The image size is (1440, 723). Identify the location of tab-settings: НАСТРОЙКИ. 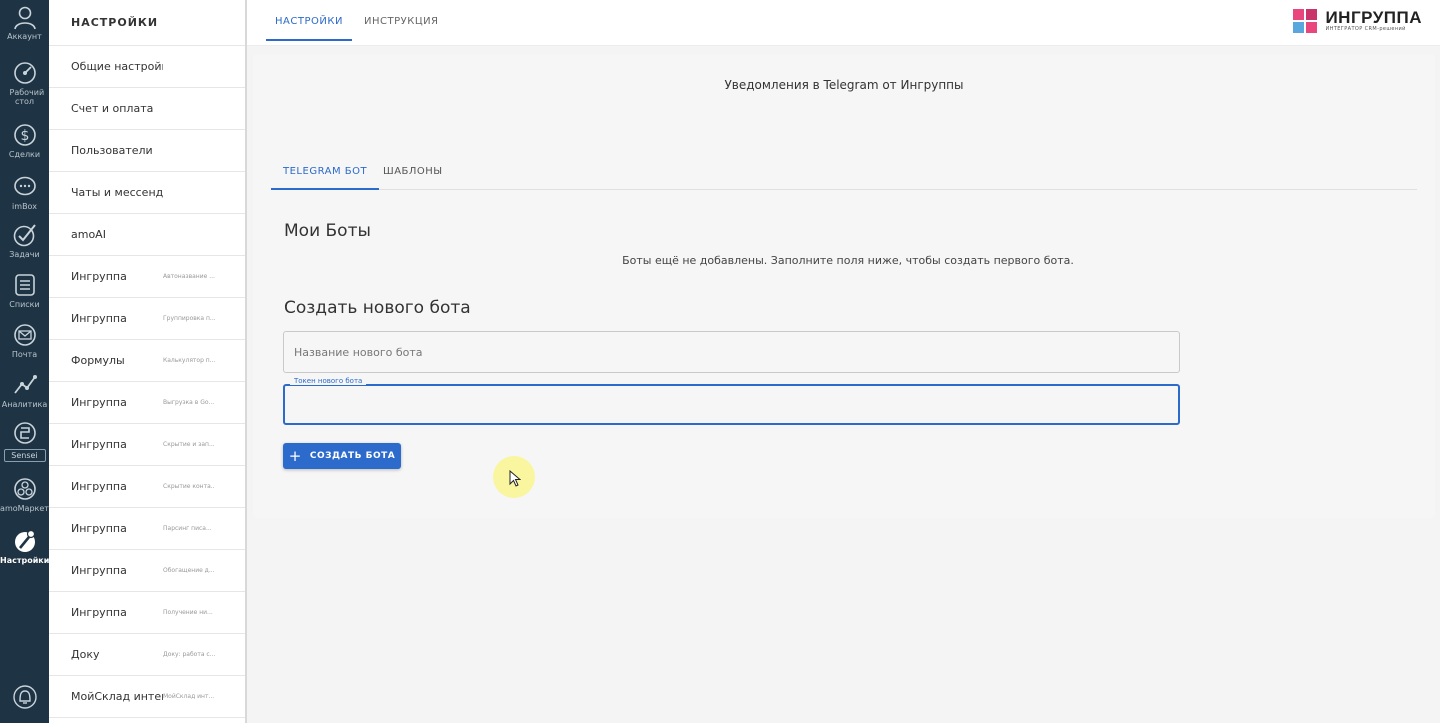
(309, 20).